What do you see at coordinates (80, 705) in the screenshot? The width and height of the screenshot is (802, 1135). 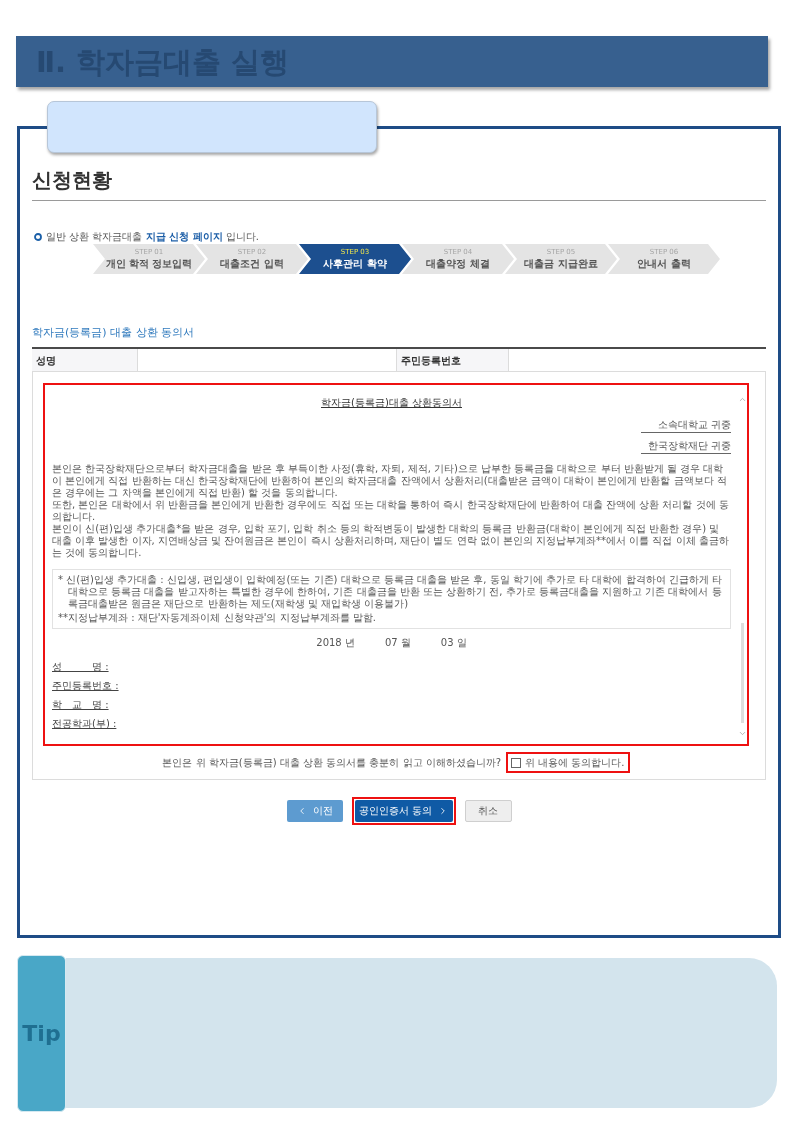 I see `signature-label: 학 교 명 :` at bounding box center [80, 705].